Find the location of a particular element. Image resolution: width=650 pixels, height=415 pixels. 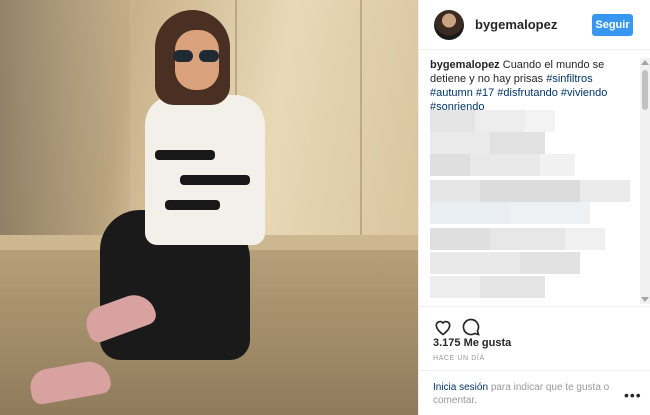

more-options-icon: ••• is located at coordinates (633, 395).